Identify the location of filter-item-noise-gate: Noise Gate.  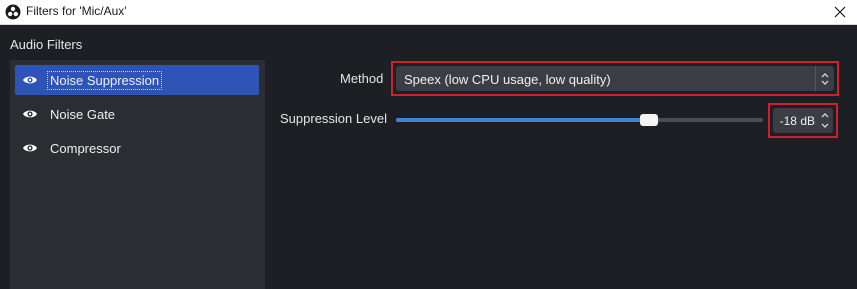
(137, 114).